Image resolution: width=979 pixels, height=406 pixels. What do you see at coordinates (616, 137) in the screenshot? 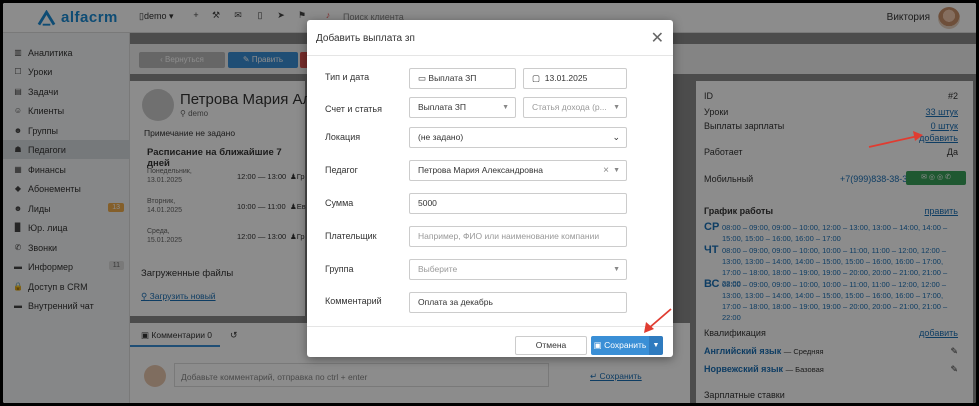
I see `chevron-down-icon: ⌄` at bounding box center [616, 137].